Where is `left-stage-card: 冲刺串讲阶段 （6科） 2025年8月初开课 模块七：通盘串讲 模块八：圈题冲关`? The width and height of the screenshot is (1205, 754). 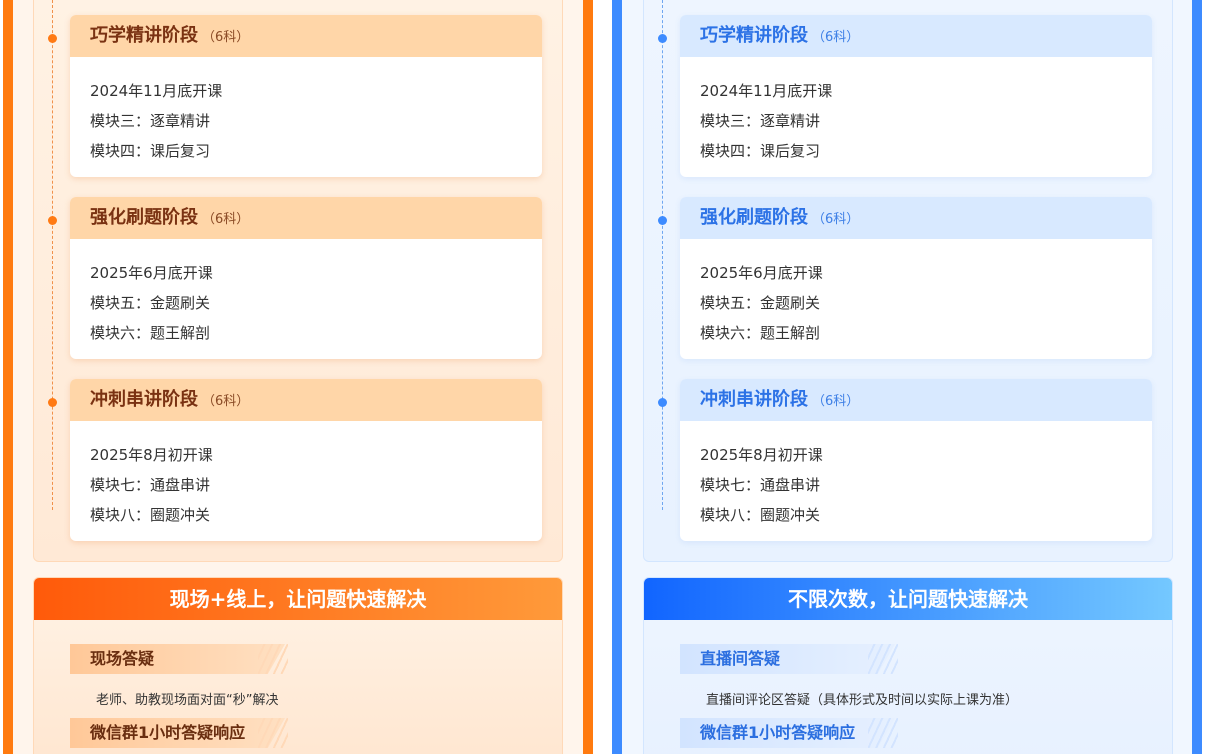
left-stage-card: 冲刺串讲阶段 （6科） 2025年8月初开课 模块七：通盘串讲 模块八：圈题冲关 is located at coordinates (306, 460).